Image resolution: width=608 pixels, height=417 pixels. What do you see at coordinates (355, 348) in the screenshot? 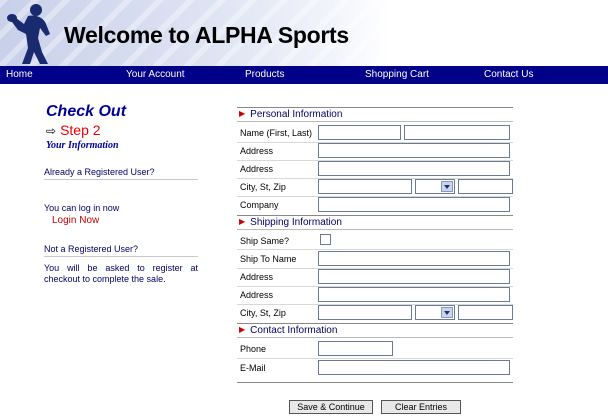
I see `phone-input` at bounding box center [355, 348].